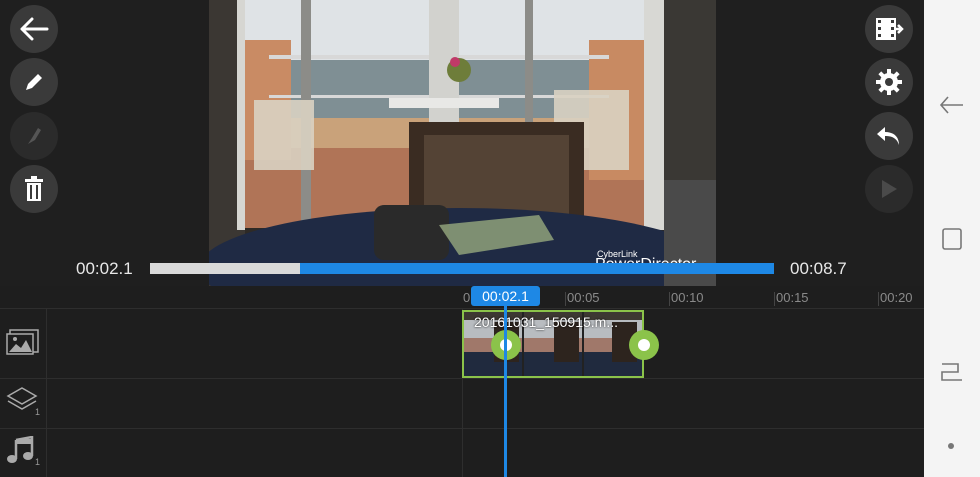 The width and height of the screenshot is (980, 477). What do you see at coordinates (462, 268) in the screenshot?
I see `trim-progress-bar` at bounding box center [462, 268].